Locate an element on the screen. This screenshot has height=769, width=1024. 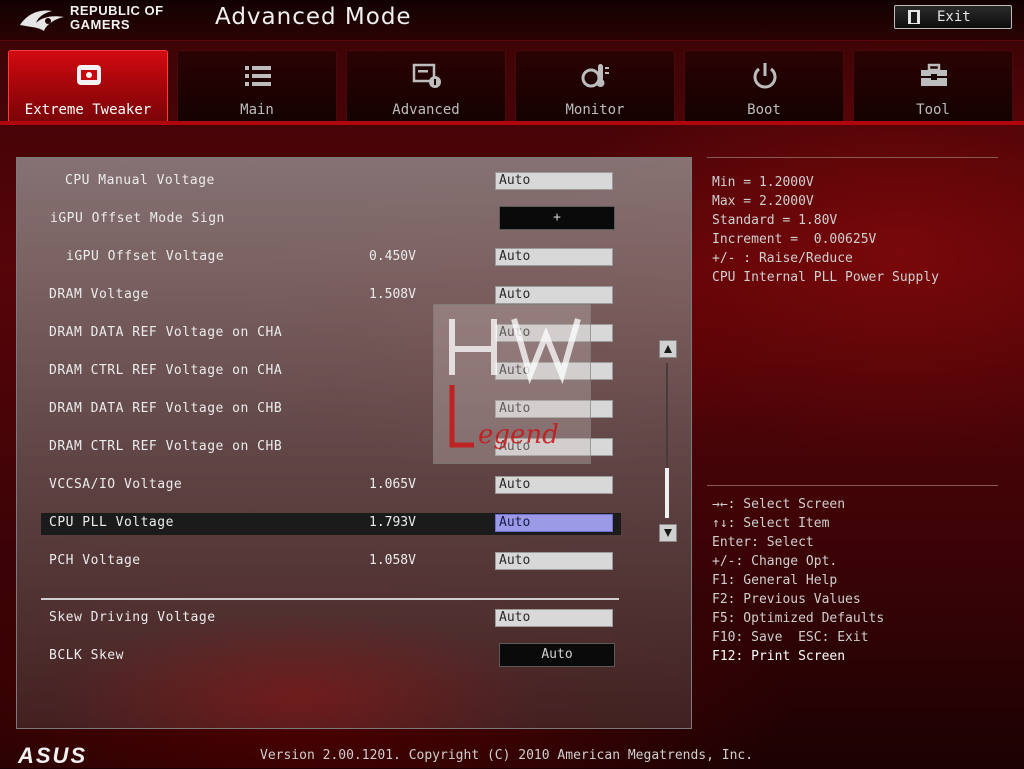
tab-tool: Tool is located at coordinates (933, 86).